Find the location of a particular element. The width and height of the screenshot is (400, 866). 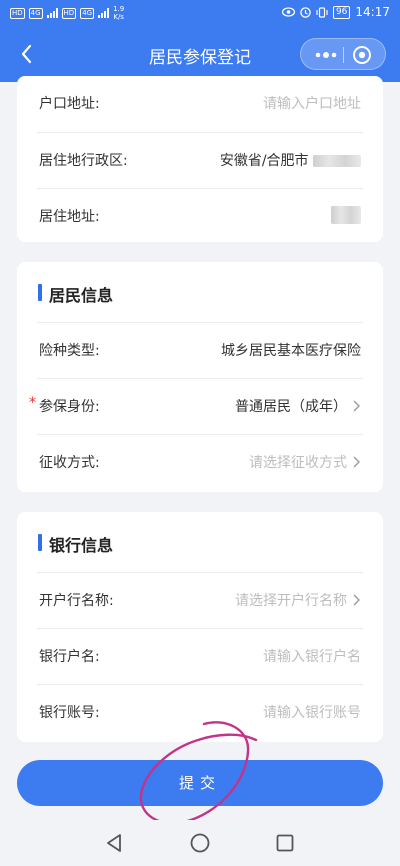

hukou-address-row: 户口地址: 请输入户口地址 is located at coordinates (200, 104).